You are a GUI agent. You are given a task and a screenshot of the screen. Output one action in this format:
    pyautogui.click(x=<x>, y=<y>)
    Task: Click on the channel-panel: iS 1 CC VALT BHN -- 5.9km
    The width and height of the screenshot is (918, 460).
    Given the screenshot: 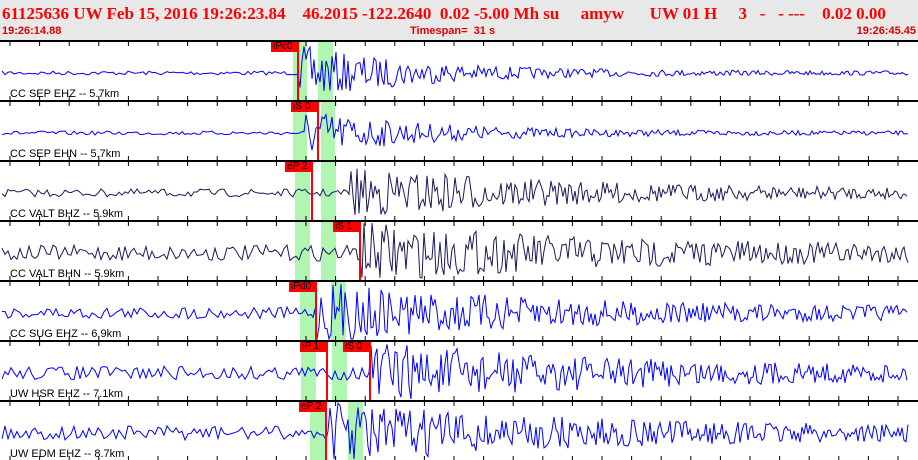 What is the action you would take?
    pyautogui.click(x=459, y=250)
    